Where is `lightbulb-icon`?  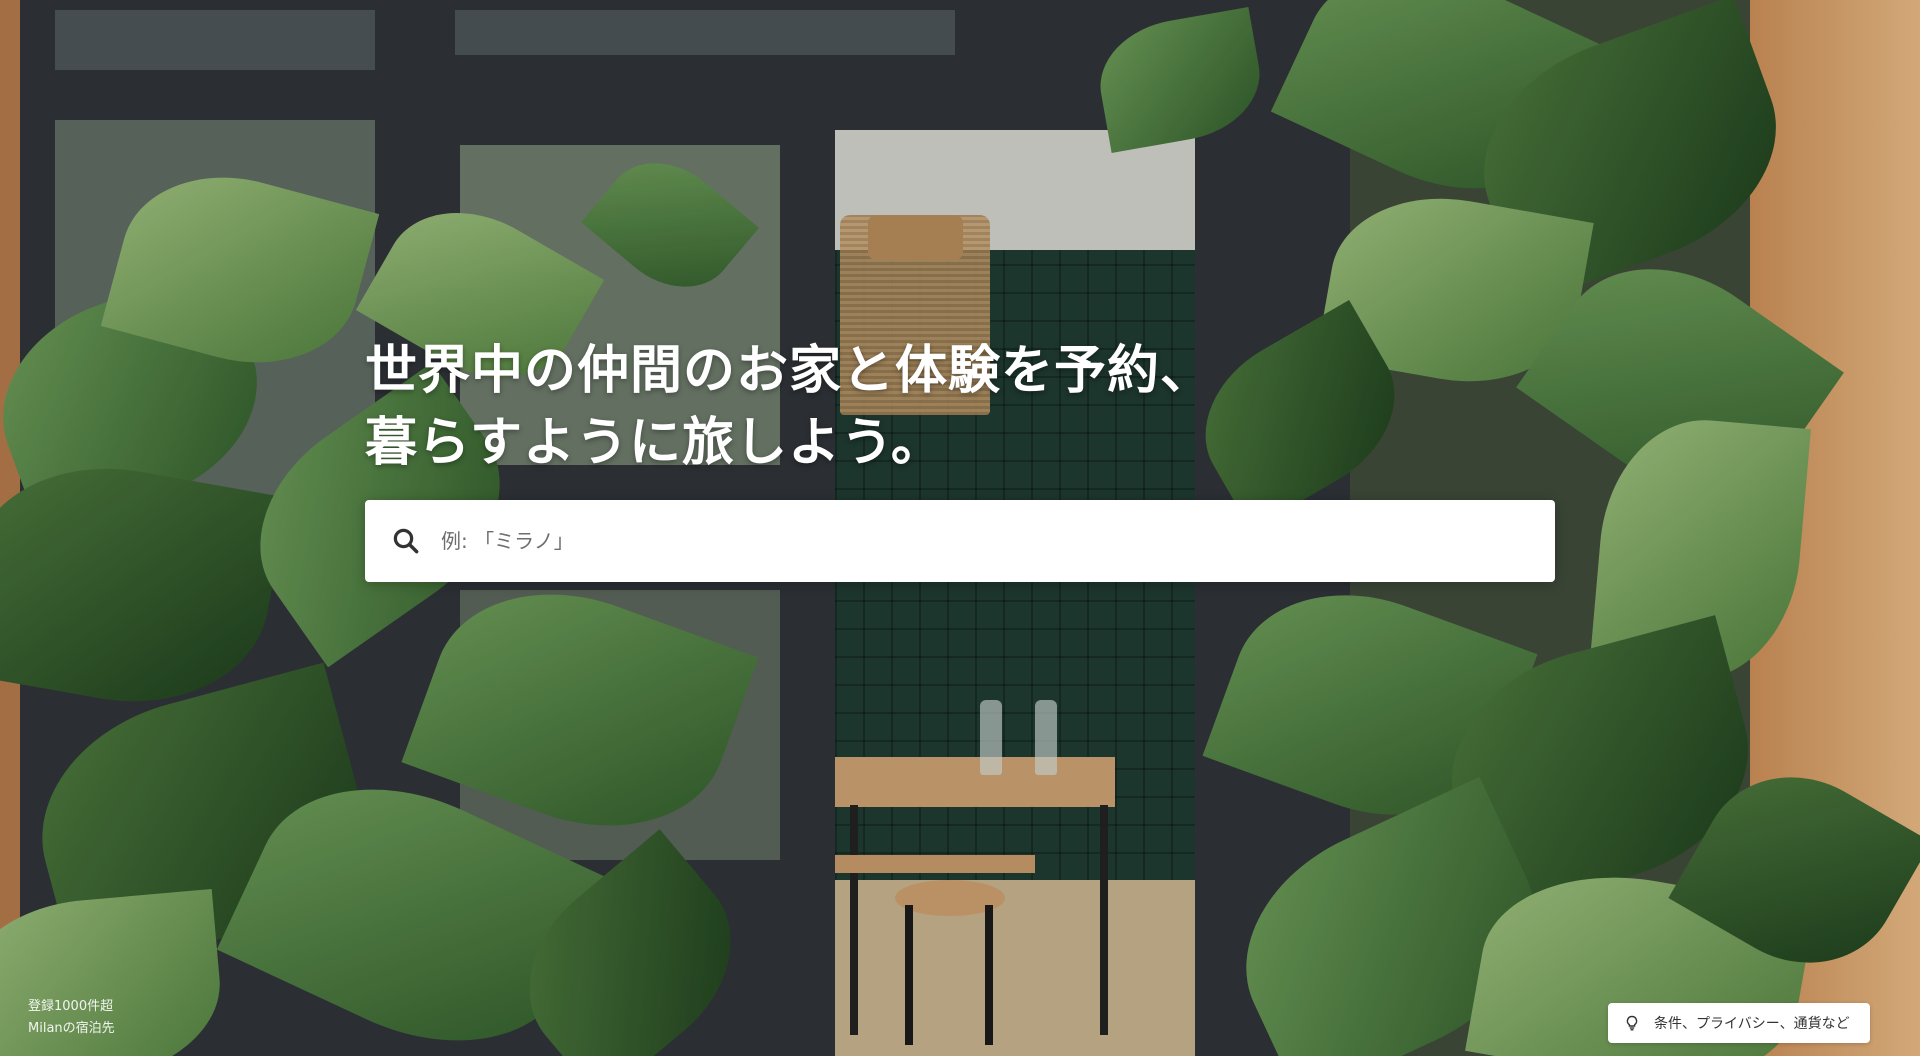
lightbulb-icon is located at coordinates (1632, 1023).